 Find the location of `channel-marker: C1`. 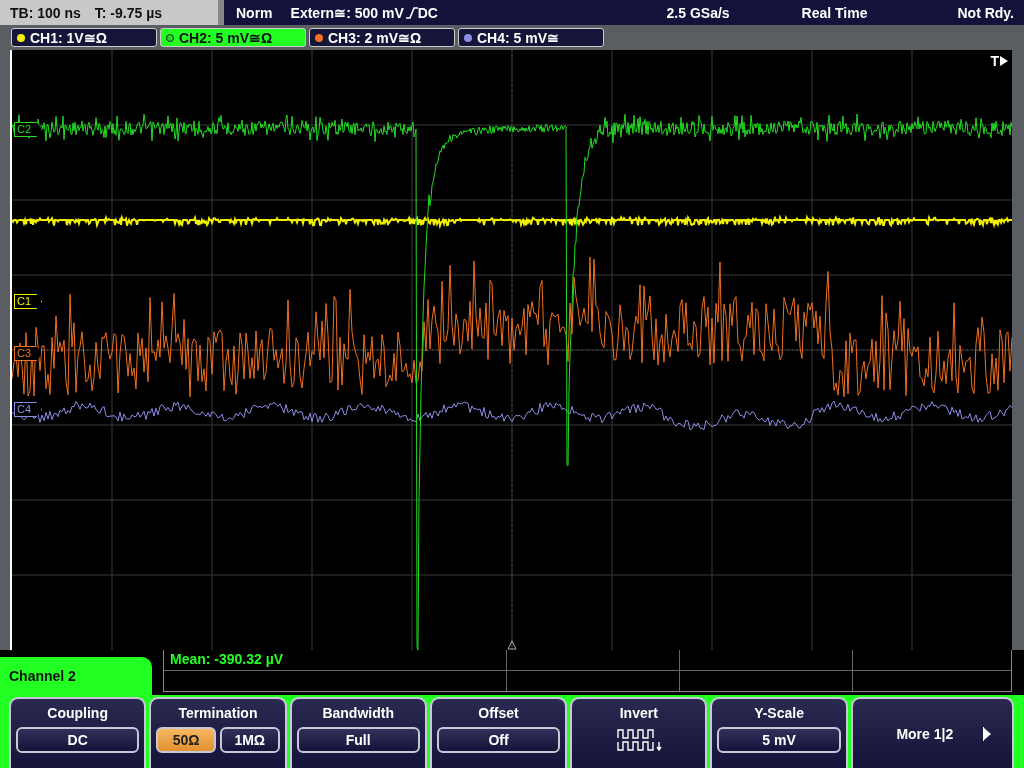

channel-marker: C1 is located at coordinates (28, 301).